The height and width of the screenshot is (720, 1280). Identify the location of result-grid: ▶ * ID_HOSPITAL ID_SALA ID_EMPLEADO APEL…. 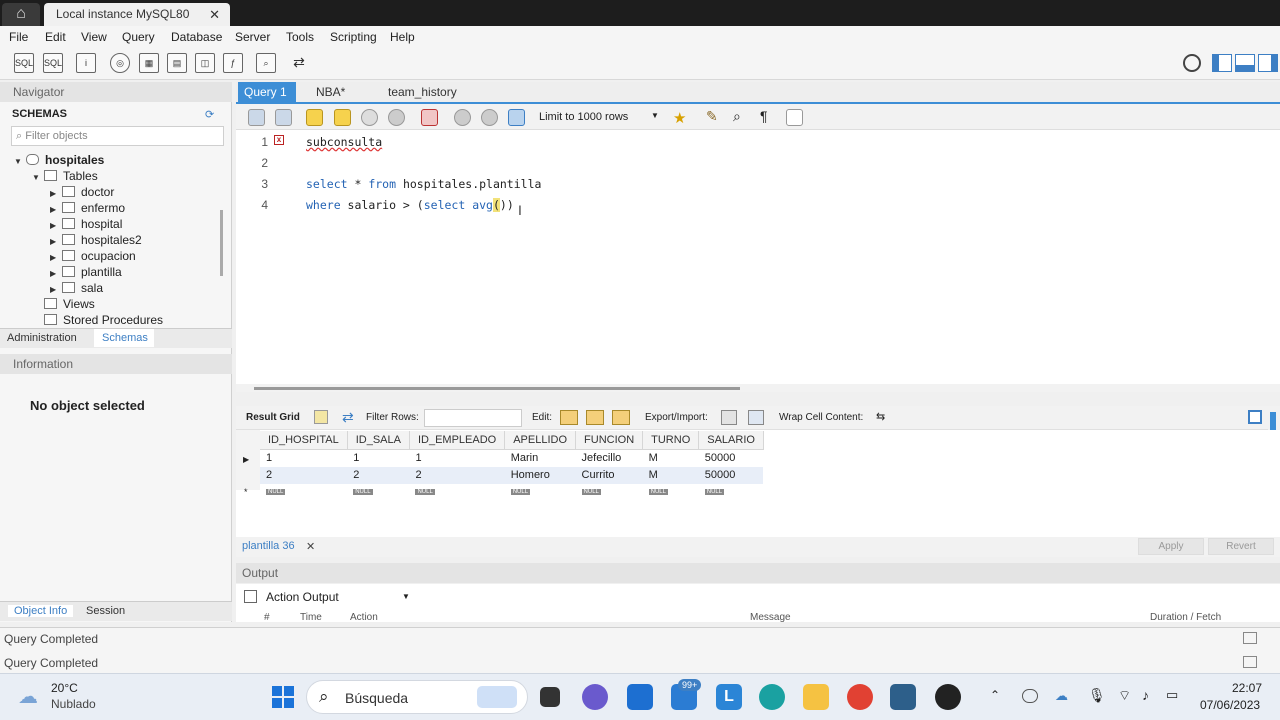
(758, 484).